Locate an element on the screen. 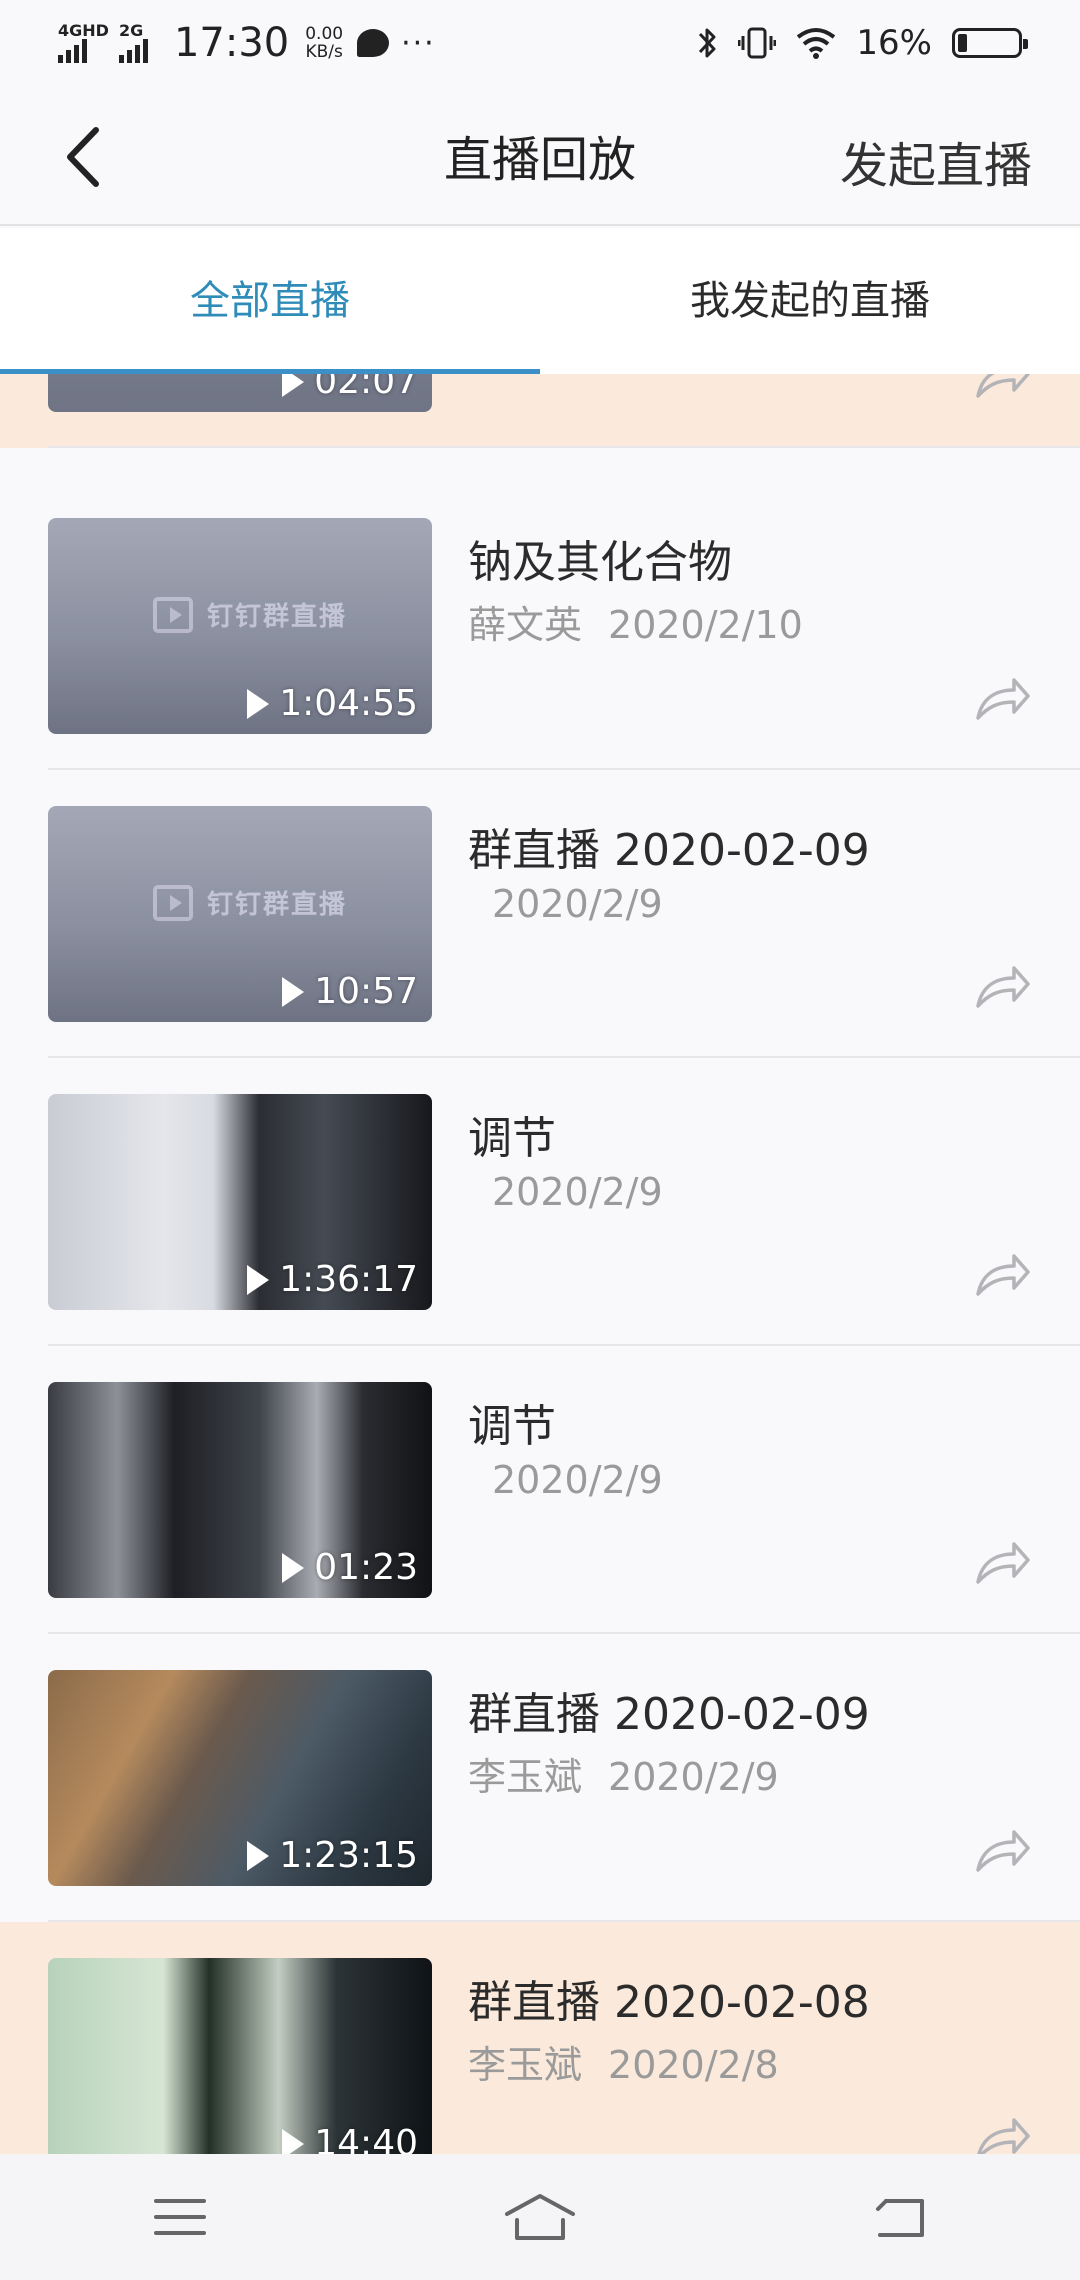  chevron-left-icon is located at coordinates (86, 157).